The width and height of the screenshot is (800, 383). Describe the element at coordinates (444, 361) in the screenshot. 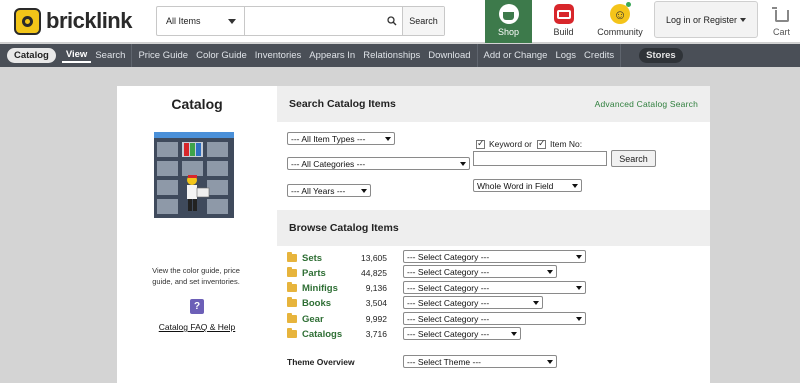

I see `theme-select-value: --- Select Theme ---` at that location.